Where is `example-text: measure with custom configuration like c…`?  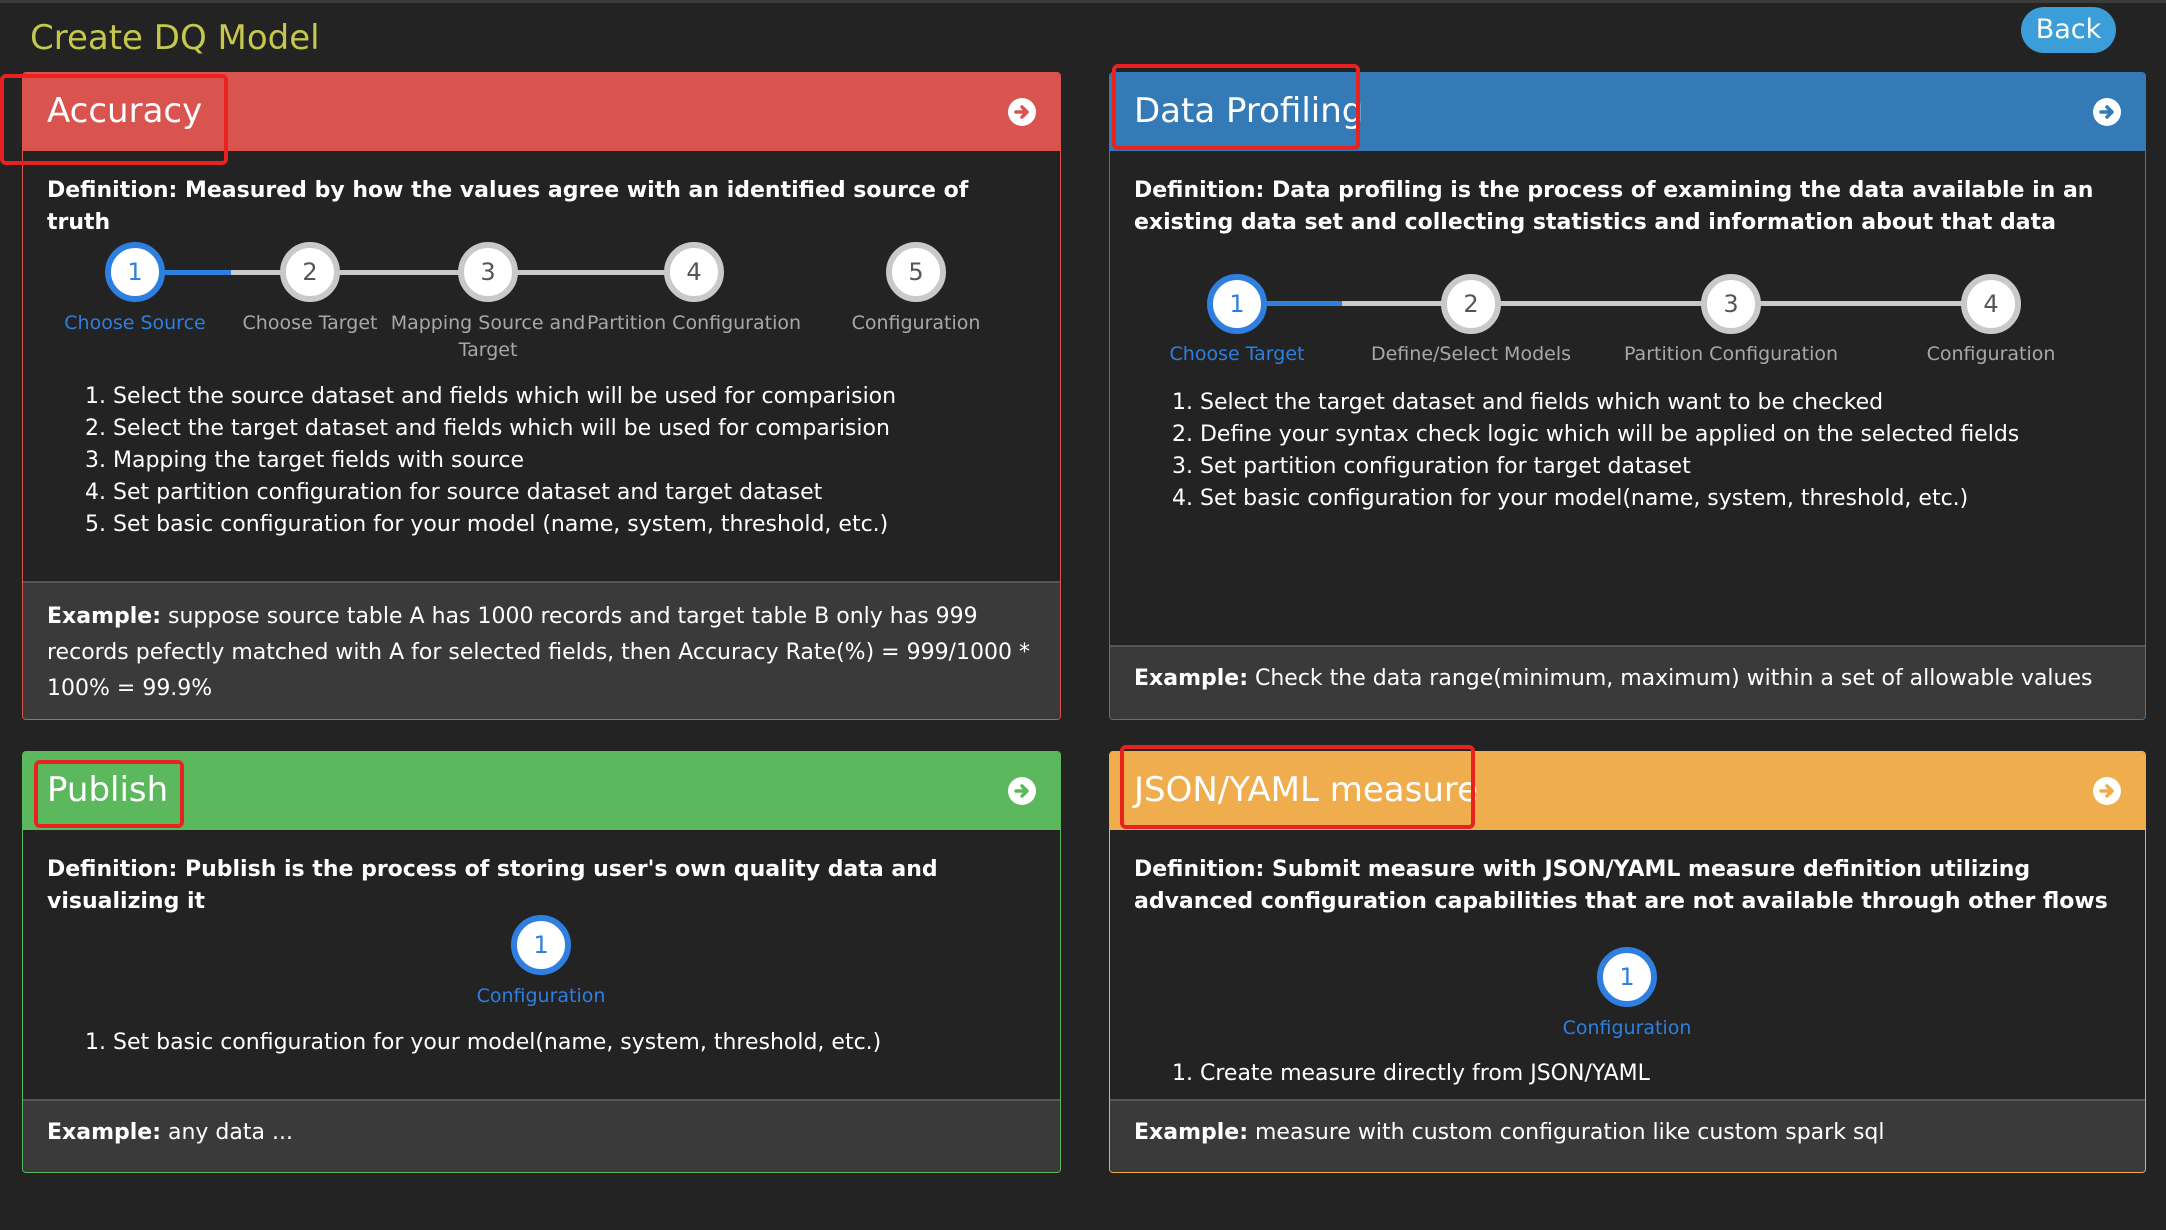
example-text: measure with custom configuration like c… is located at coordinates (1566, 1132).